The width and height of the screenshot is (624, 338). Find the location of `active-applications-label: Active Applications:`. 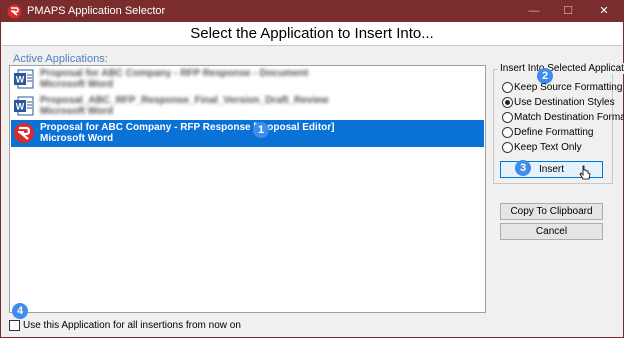

active-applications-label: Active Applications: is located at coordinates (60, 59).